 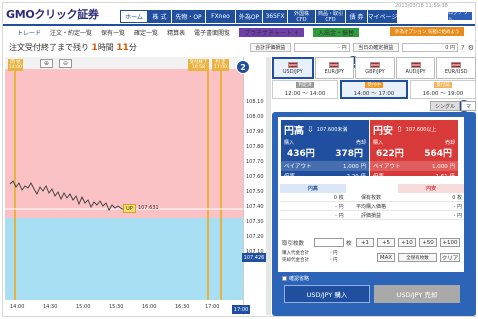 I want to click on subnav-positions: 保有一覧, so click(x=113, y=32).